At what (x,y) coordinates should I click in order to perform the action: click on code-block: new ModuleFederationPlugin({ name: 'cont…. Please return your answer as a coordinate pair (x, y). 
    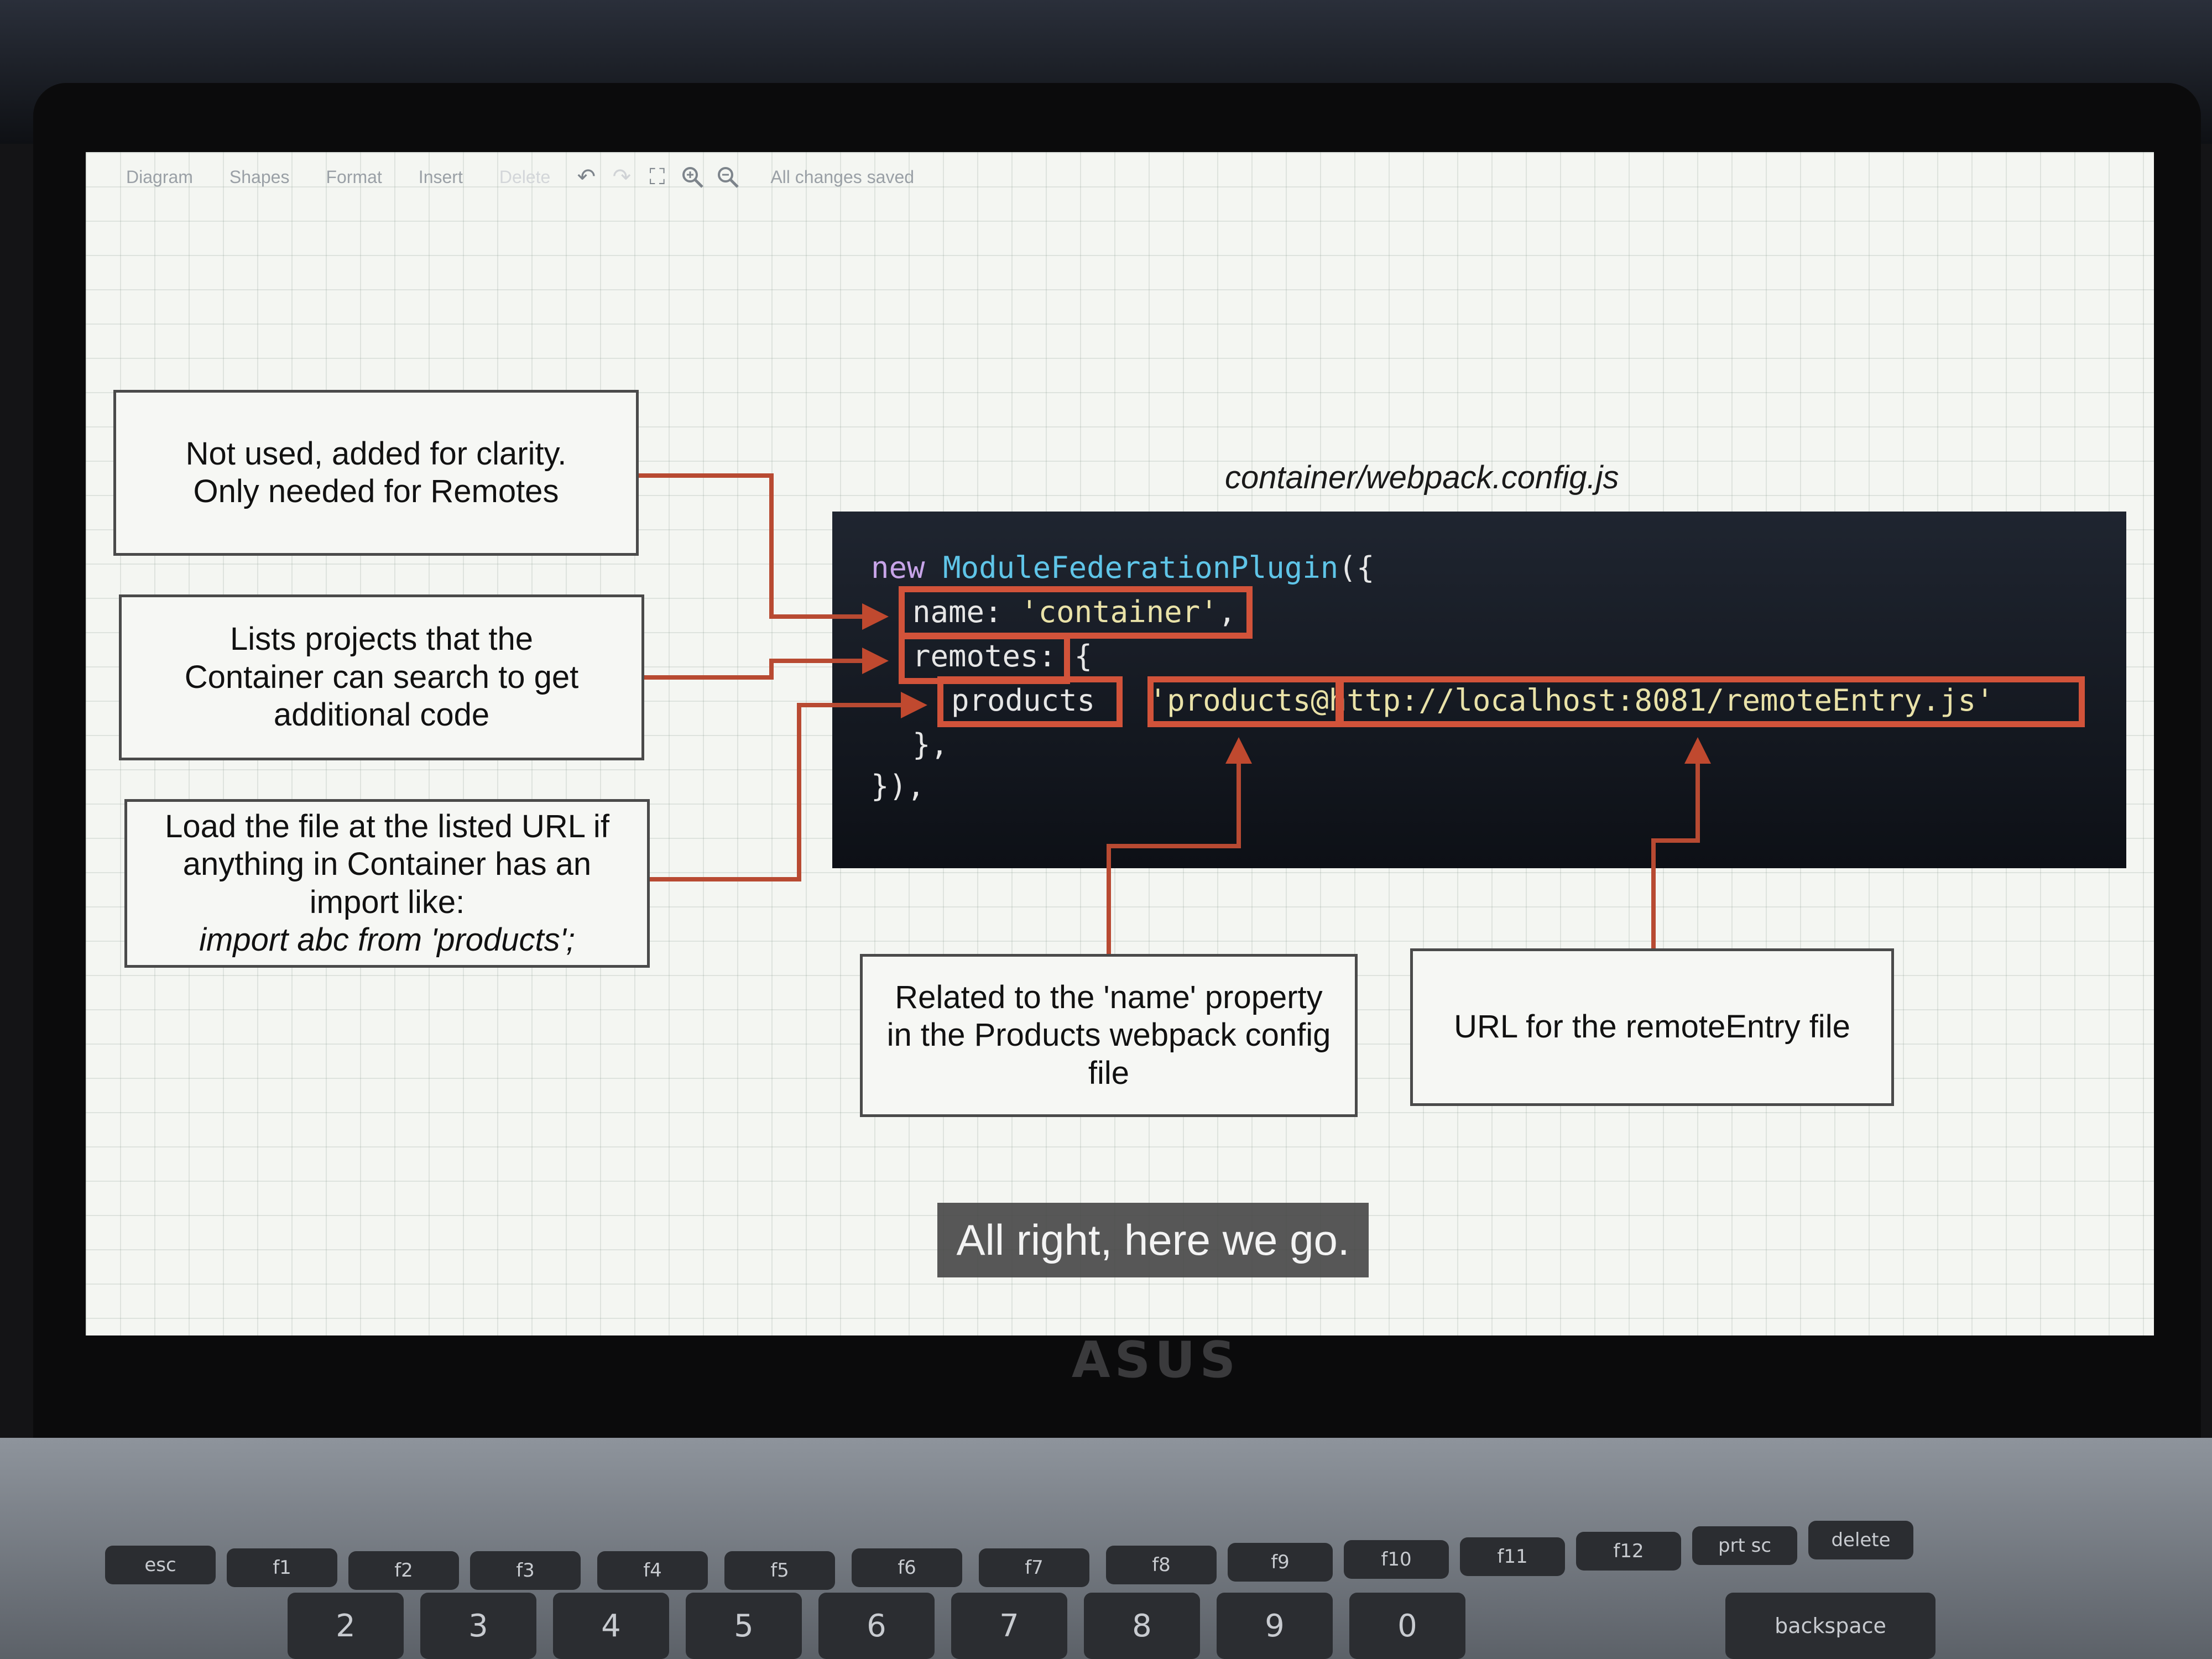
    Looking at the image, I should click on (1479, 690).